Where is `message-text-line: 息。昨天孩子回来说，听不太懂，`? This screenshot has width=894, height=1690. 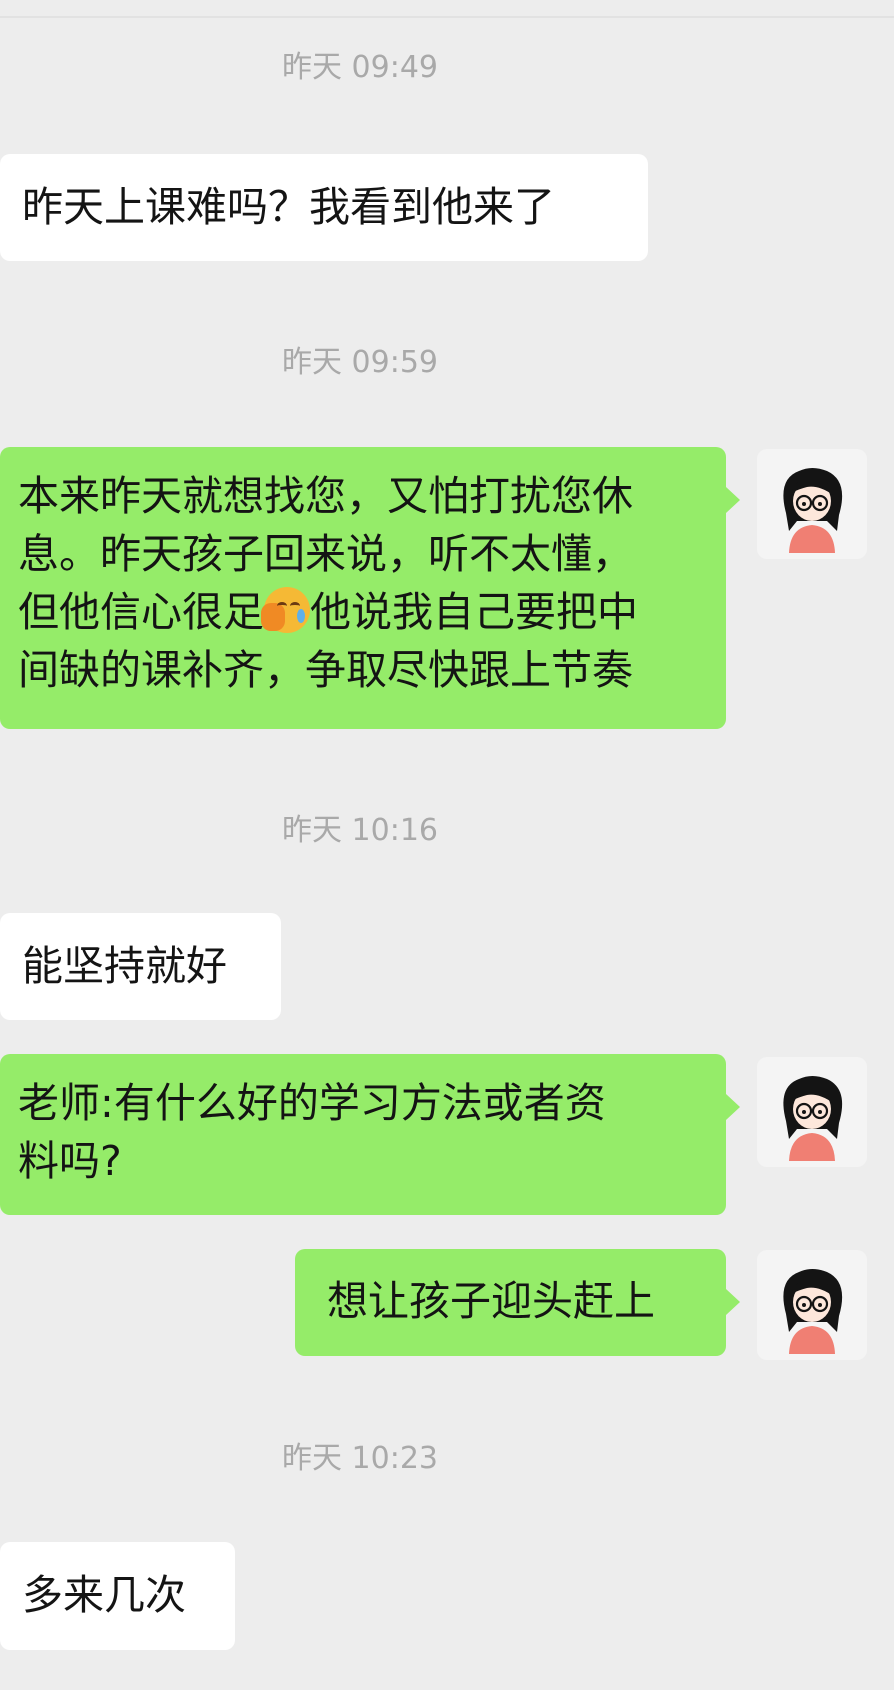
message-text-line: 息。昨天孩子回来说，听不太懂， is located at coordinates (325, 554).